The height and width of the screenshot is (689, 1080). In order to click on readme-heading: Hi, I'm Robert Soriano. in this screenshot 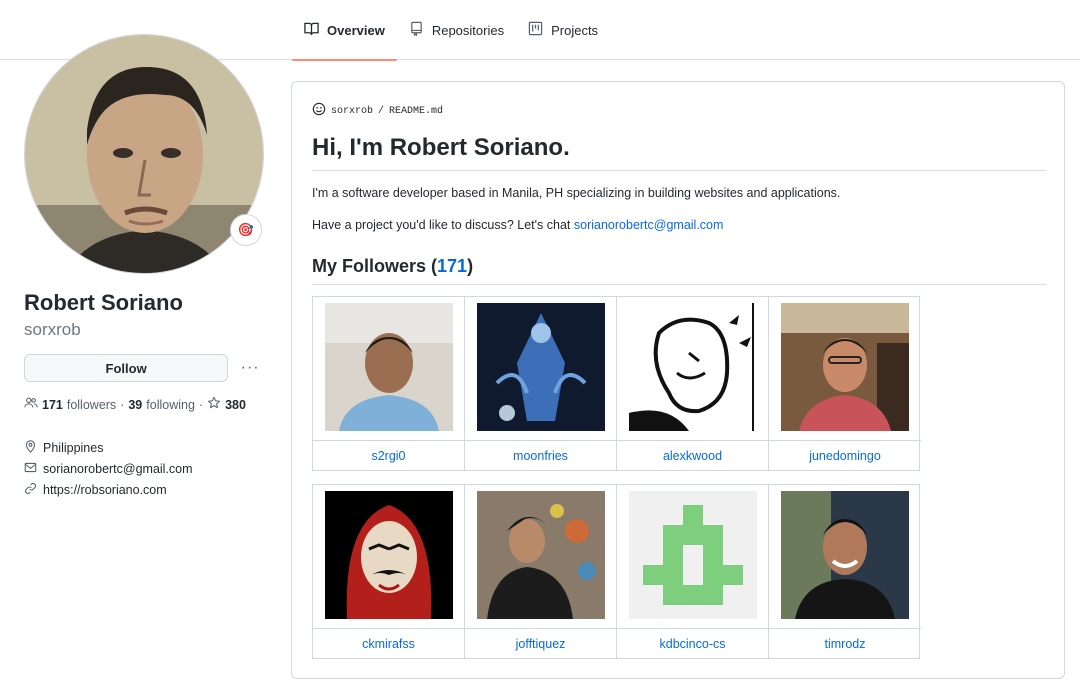, I will do `click(679, 151)`.